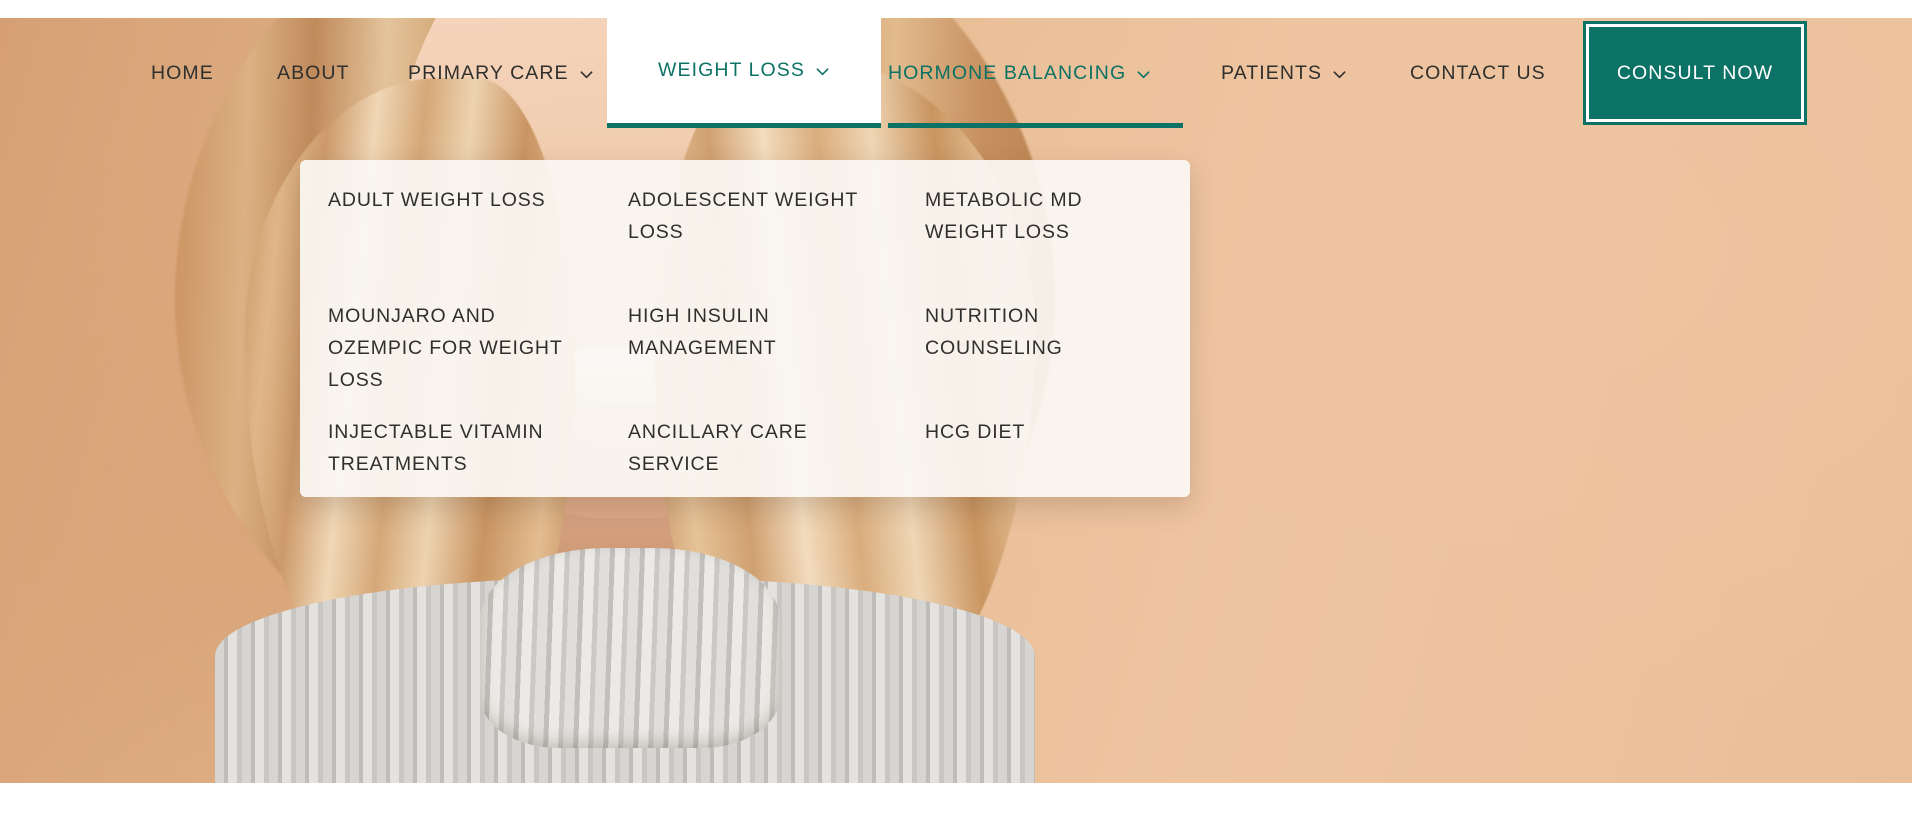 The image size is (1920, 821). I want to click on dropdown-cell: ADOLESCENT WEIGHT LOSS, so click(776, 242).